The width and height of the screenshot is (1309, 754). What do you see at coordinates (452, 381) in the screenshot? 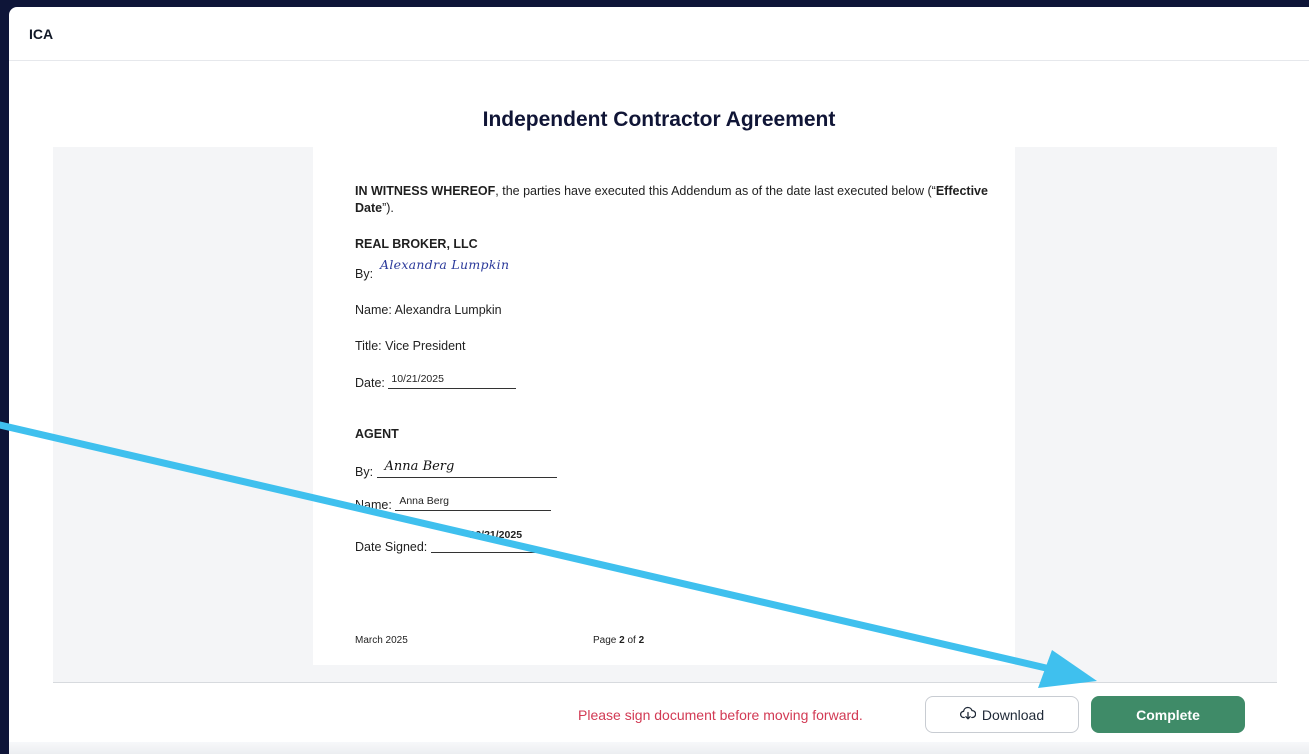
I see `broker-date-field: 10/21/2025` at bounding box center [452, 381].